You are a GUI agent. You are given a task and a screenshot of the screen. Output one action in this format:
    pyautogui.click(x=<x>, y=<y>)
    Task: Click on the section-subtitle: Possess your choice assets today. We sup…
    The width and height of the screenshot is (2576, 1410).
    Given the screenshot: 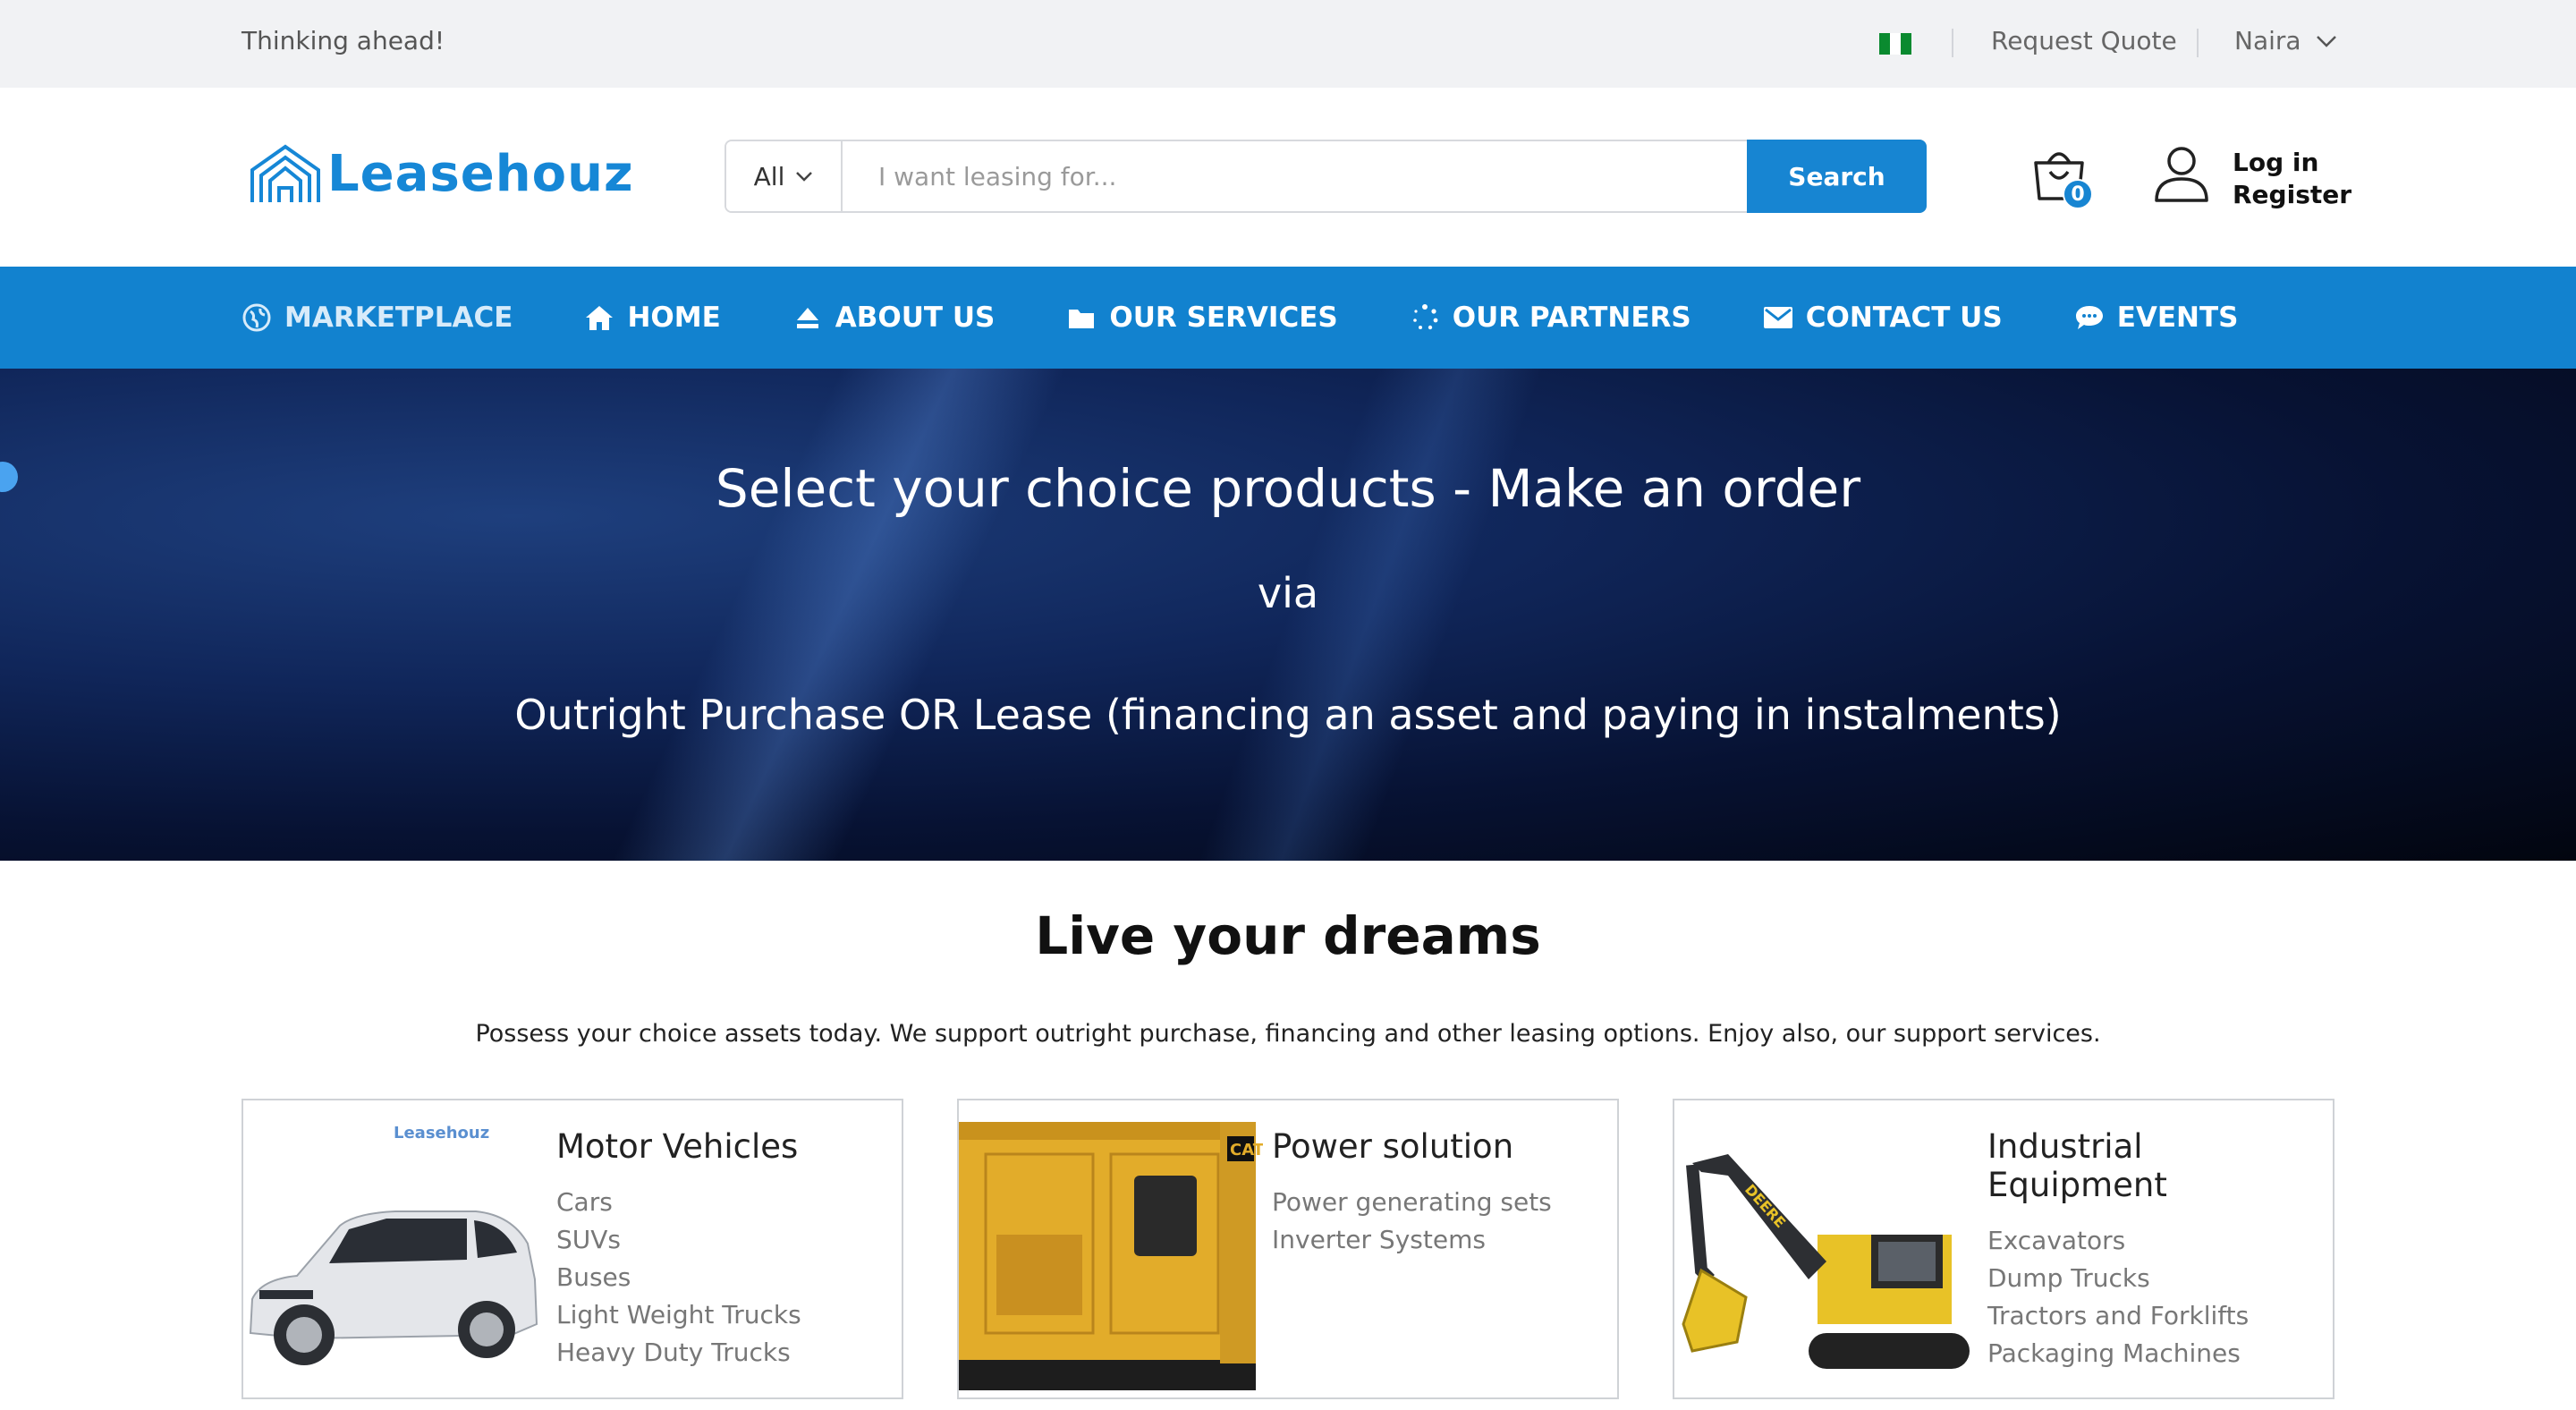 What is the action you would take?
    pyautogui.click(x=1288, y=1034)
    